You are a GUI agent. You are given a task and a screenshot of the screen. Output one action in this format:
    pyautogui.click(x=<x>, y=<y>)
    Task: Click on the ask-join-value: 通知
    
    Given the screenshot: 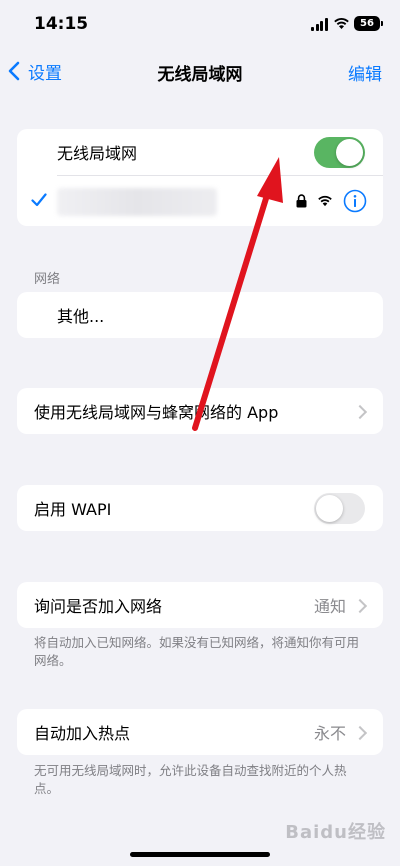 What is the action you would take?
    pyautogui.click(x=329, y=606)
    